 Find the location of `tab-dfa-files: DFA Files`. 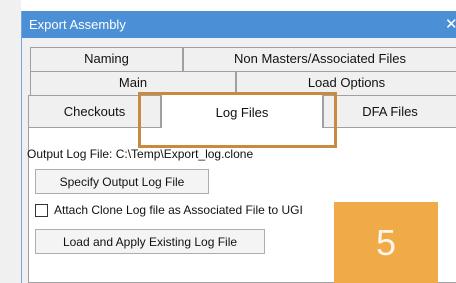

tab-dfa-files: DFA Files is located at coordinates (389, 111).